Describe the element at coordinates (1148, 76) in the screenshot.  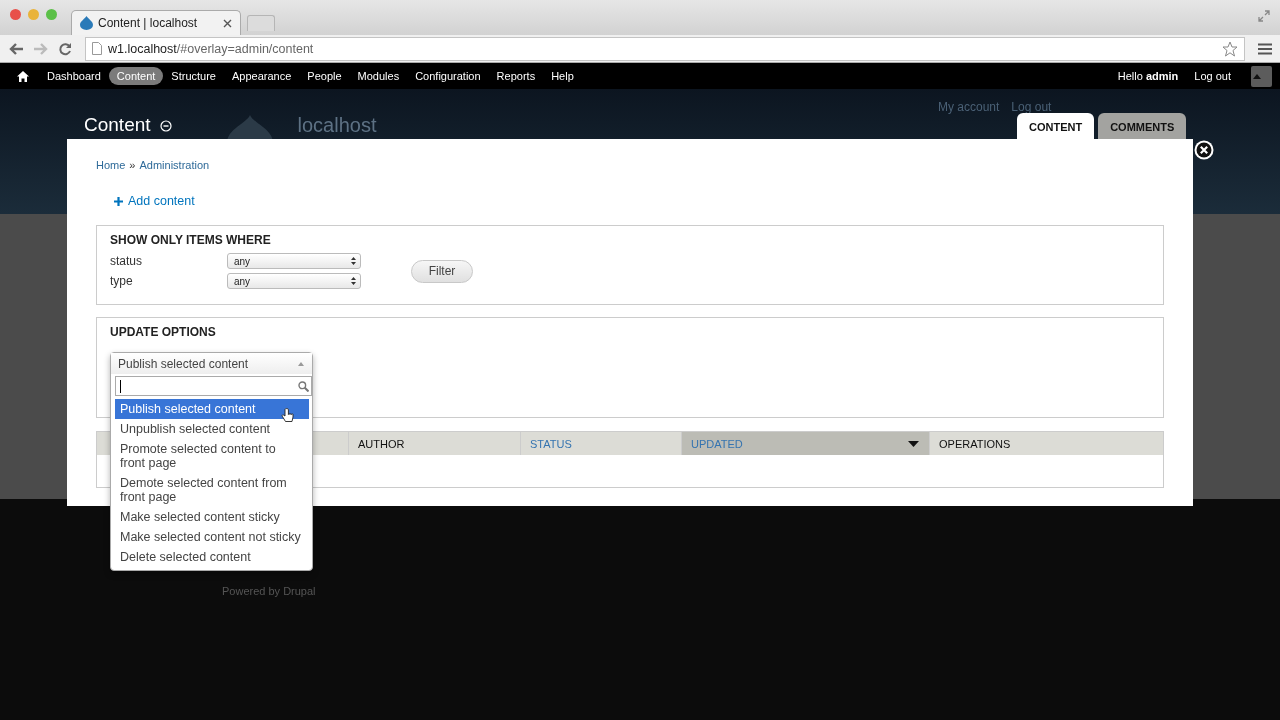
I see `greeting-text: Hello admin` at that location.